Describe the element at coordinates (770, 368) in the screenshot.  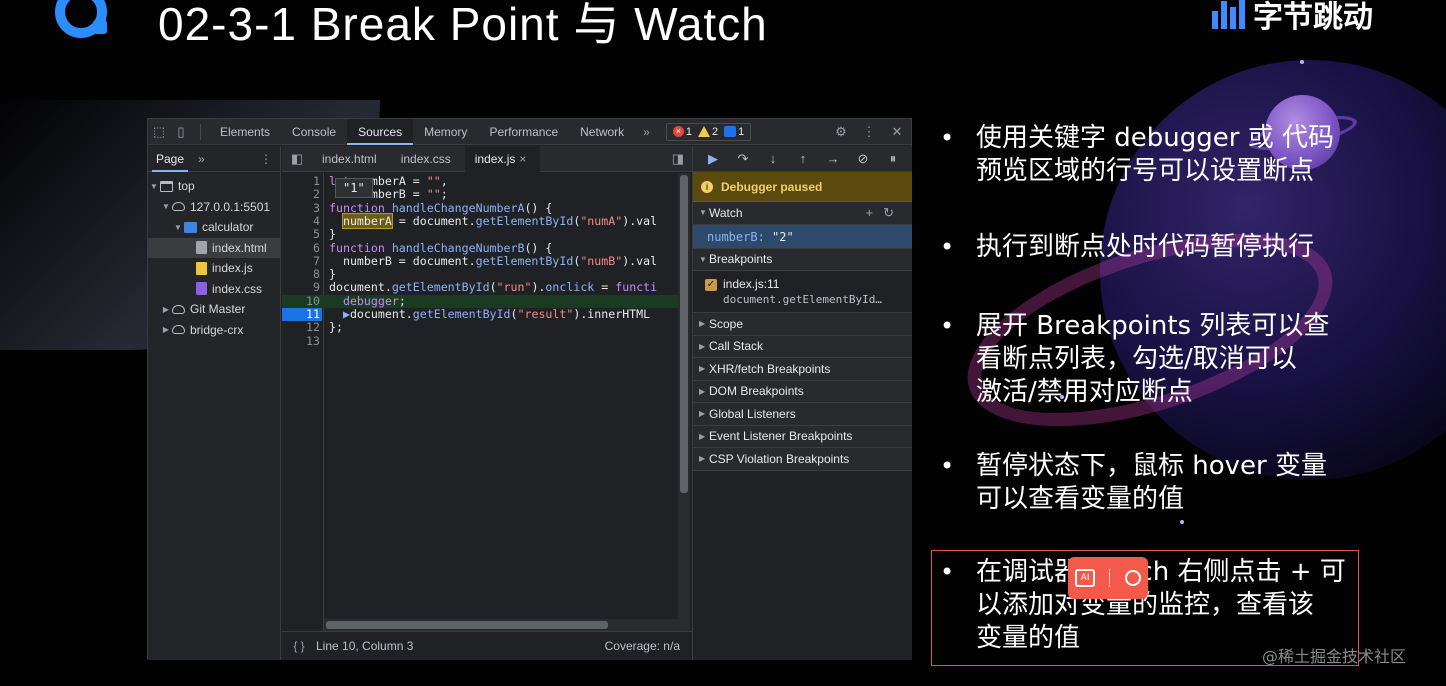
I see `section-label: XHR/fetch Breakpoints` at that location.